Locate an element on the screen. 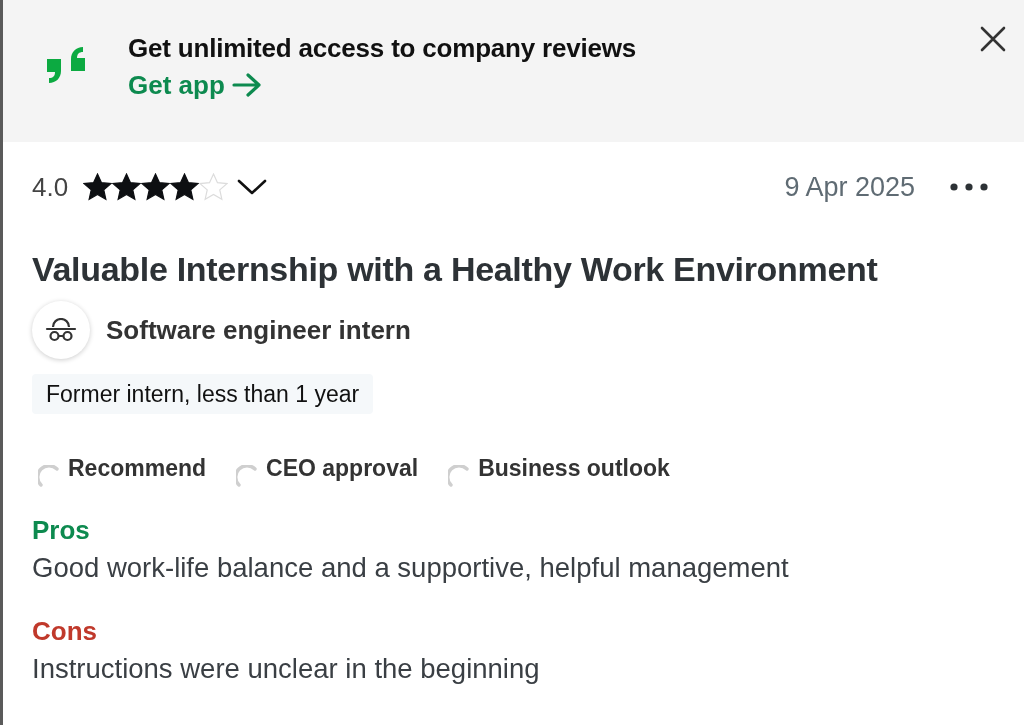 This screenshot has height=725, width=1024. section-text: Good work-life balance and a supportive, helpful management is located at coordinates (411, 568).